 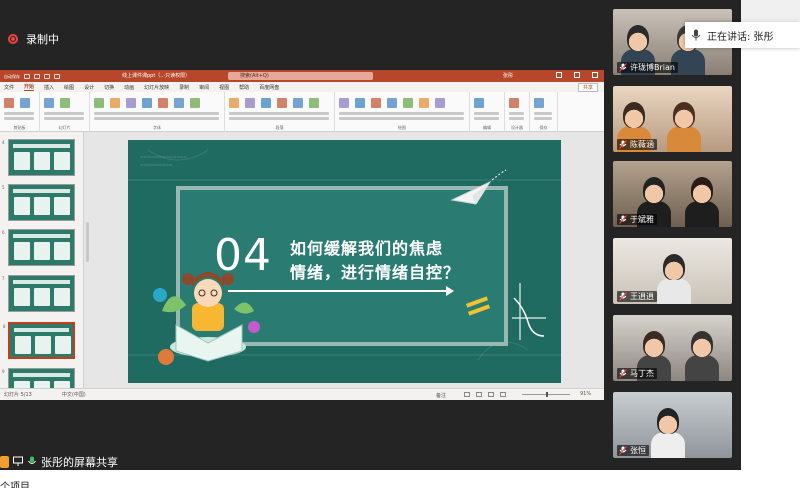 I want to click on ribbon-group-label: 保存, so click(x=543, y=127).